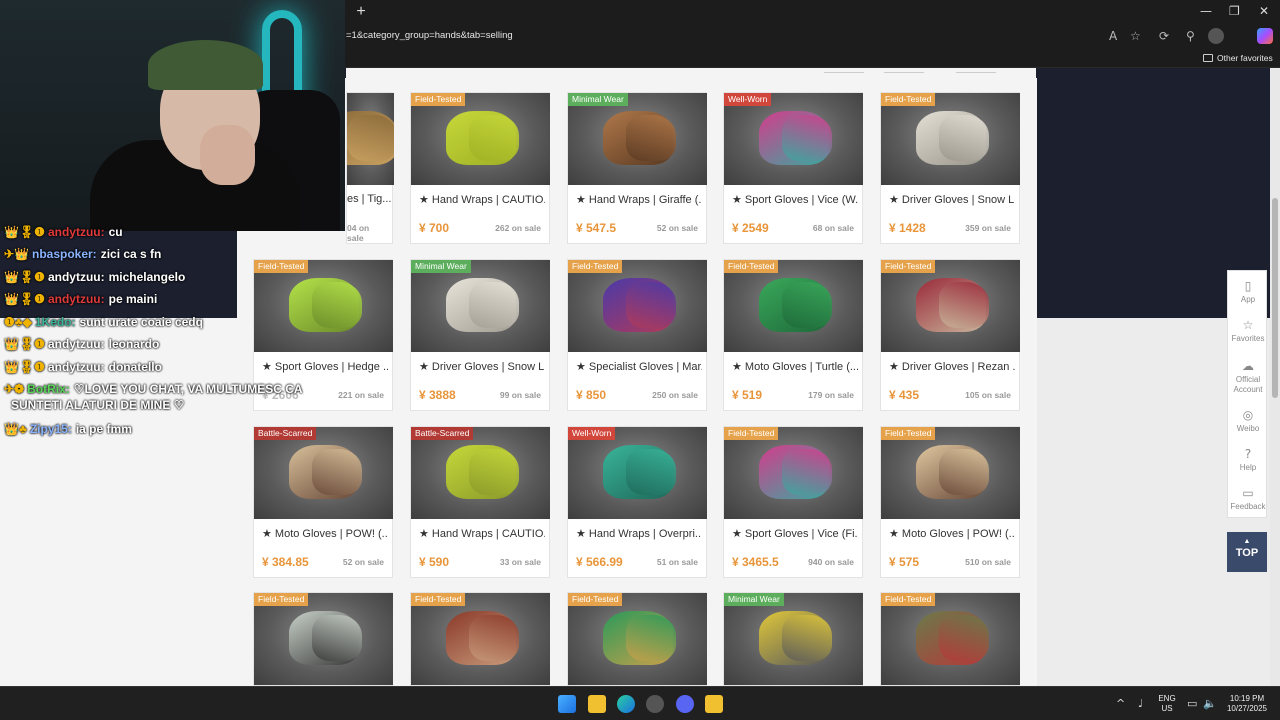 The width and height of the screenshot is (1280, 720). Describe the element at coordinates (1248, 292) in the screenshot. I see `sidebar-item-app: ▯ App` at that location.